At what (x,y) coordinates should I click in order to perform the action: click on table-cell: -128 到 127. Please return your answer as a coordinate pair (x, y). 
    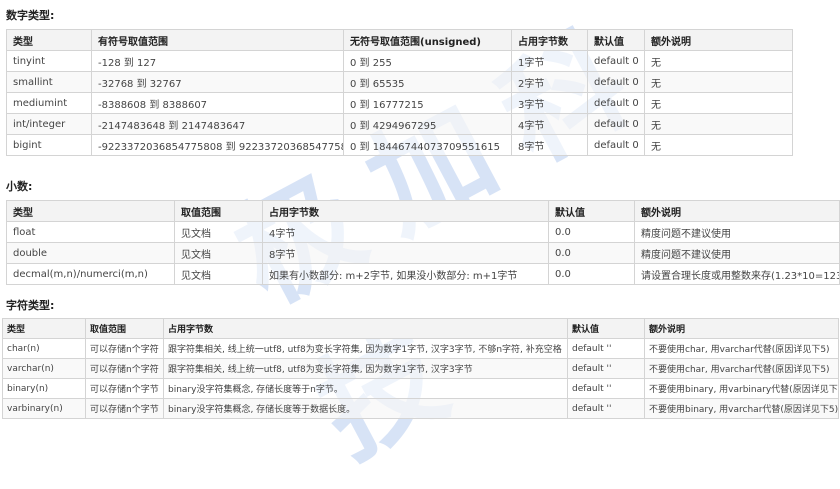
    Looking at the image, I should click on (217, 61).